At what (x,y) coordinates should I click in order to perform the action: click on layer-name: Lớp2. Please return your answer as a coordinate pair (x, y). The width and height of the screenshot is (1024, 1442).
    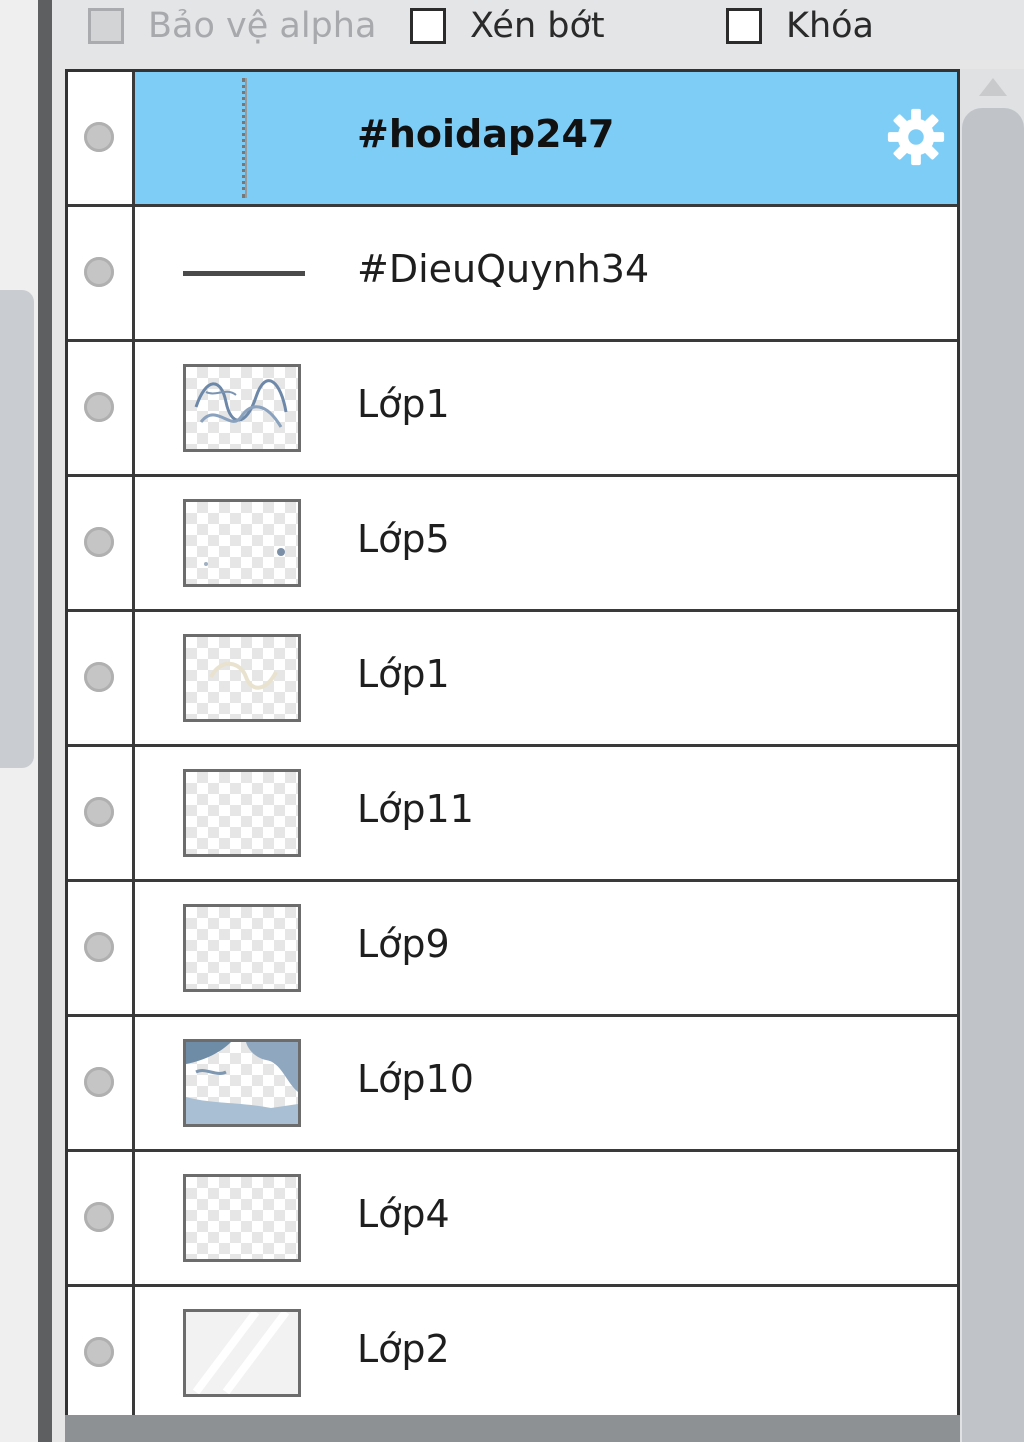
    Looking at the image, I should click on (403, 1349).